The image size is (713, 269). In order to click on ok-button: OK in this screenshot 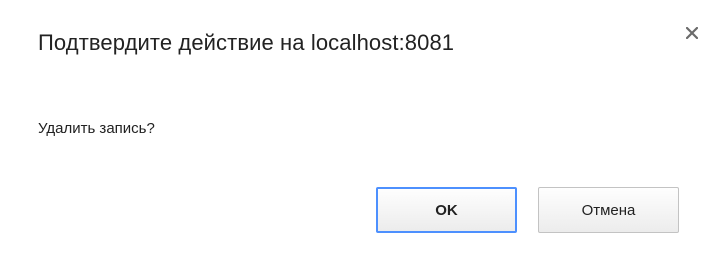, I will do `click(446, 210)`.